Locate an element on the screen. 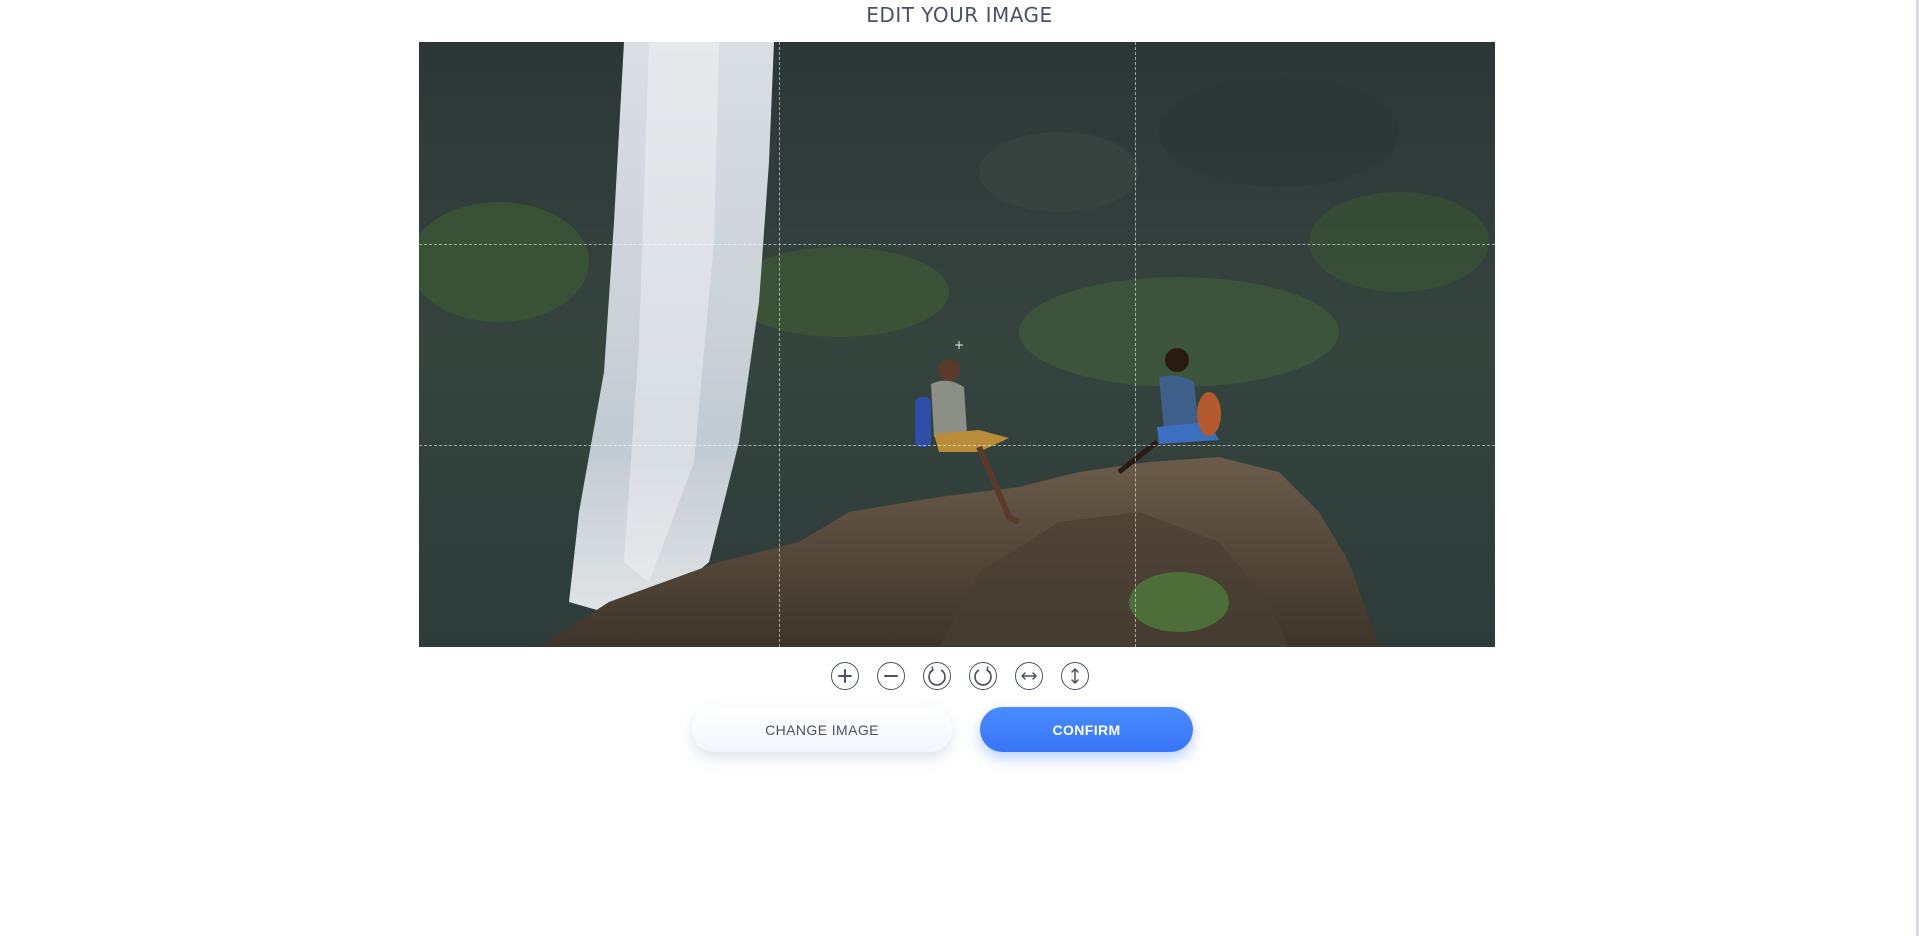 The image size is (1919, 936). flip-vertical-icon is located at coordinates (1074, 676).